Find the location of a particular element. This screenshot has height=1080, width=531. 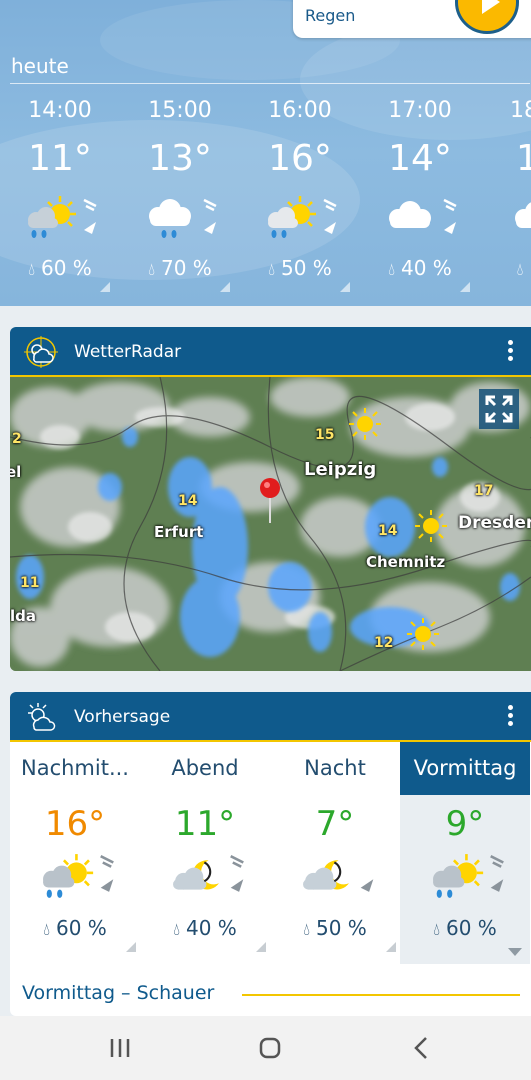

map-temp: 11 is located at coordinates (30, 583).